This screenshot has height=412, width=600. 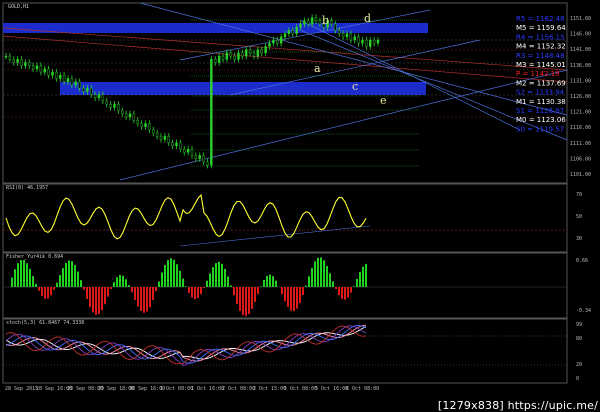 I want to click on stoch-line, so click(x=186, y=344).